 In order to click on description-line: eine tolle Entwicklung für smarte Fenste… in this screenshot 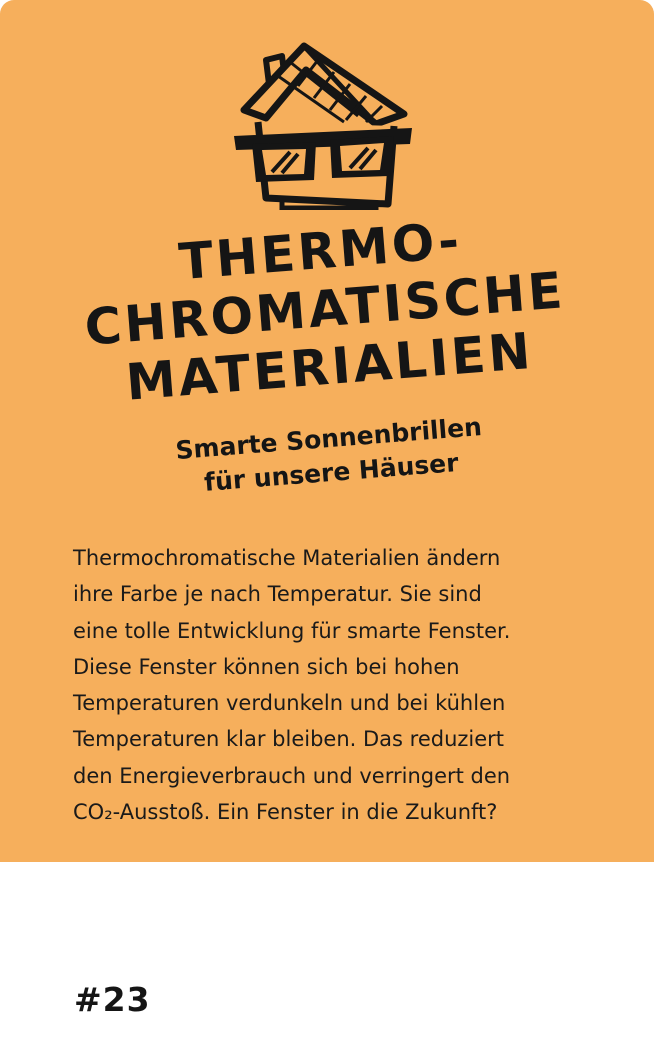, I will do `click(292, 630)`.